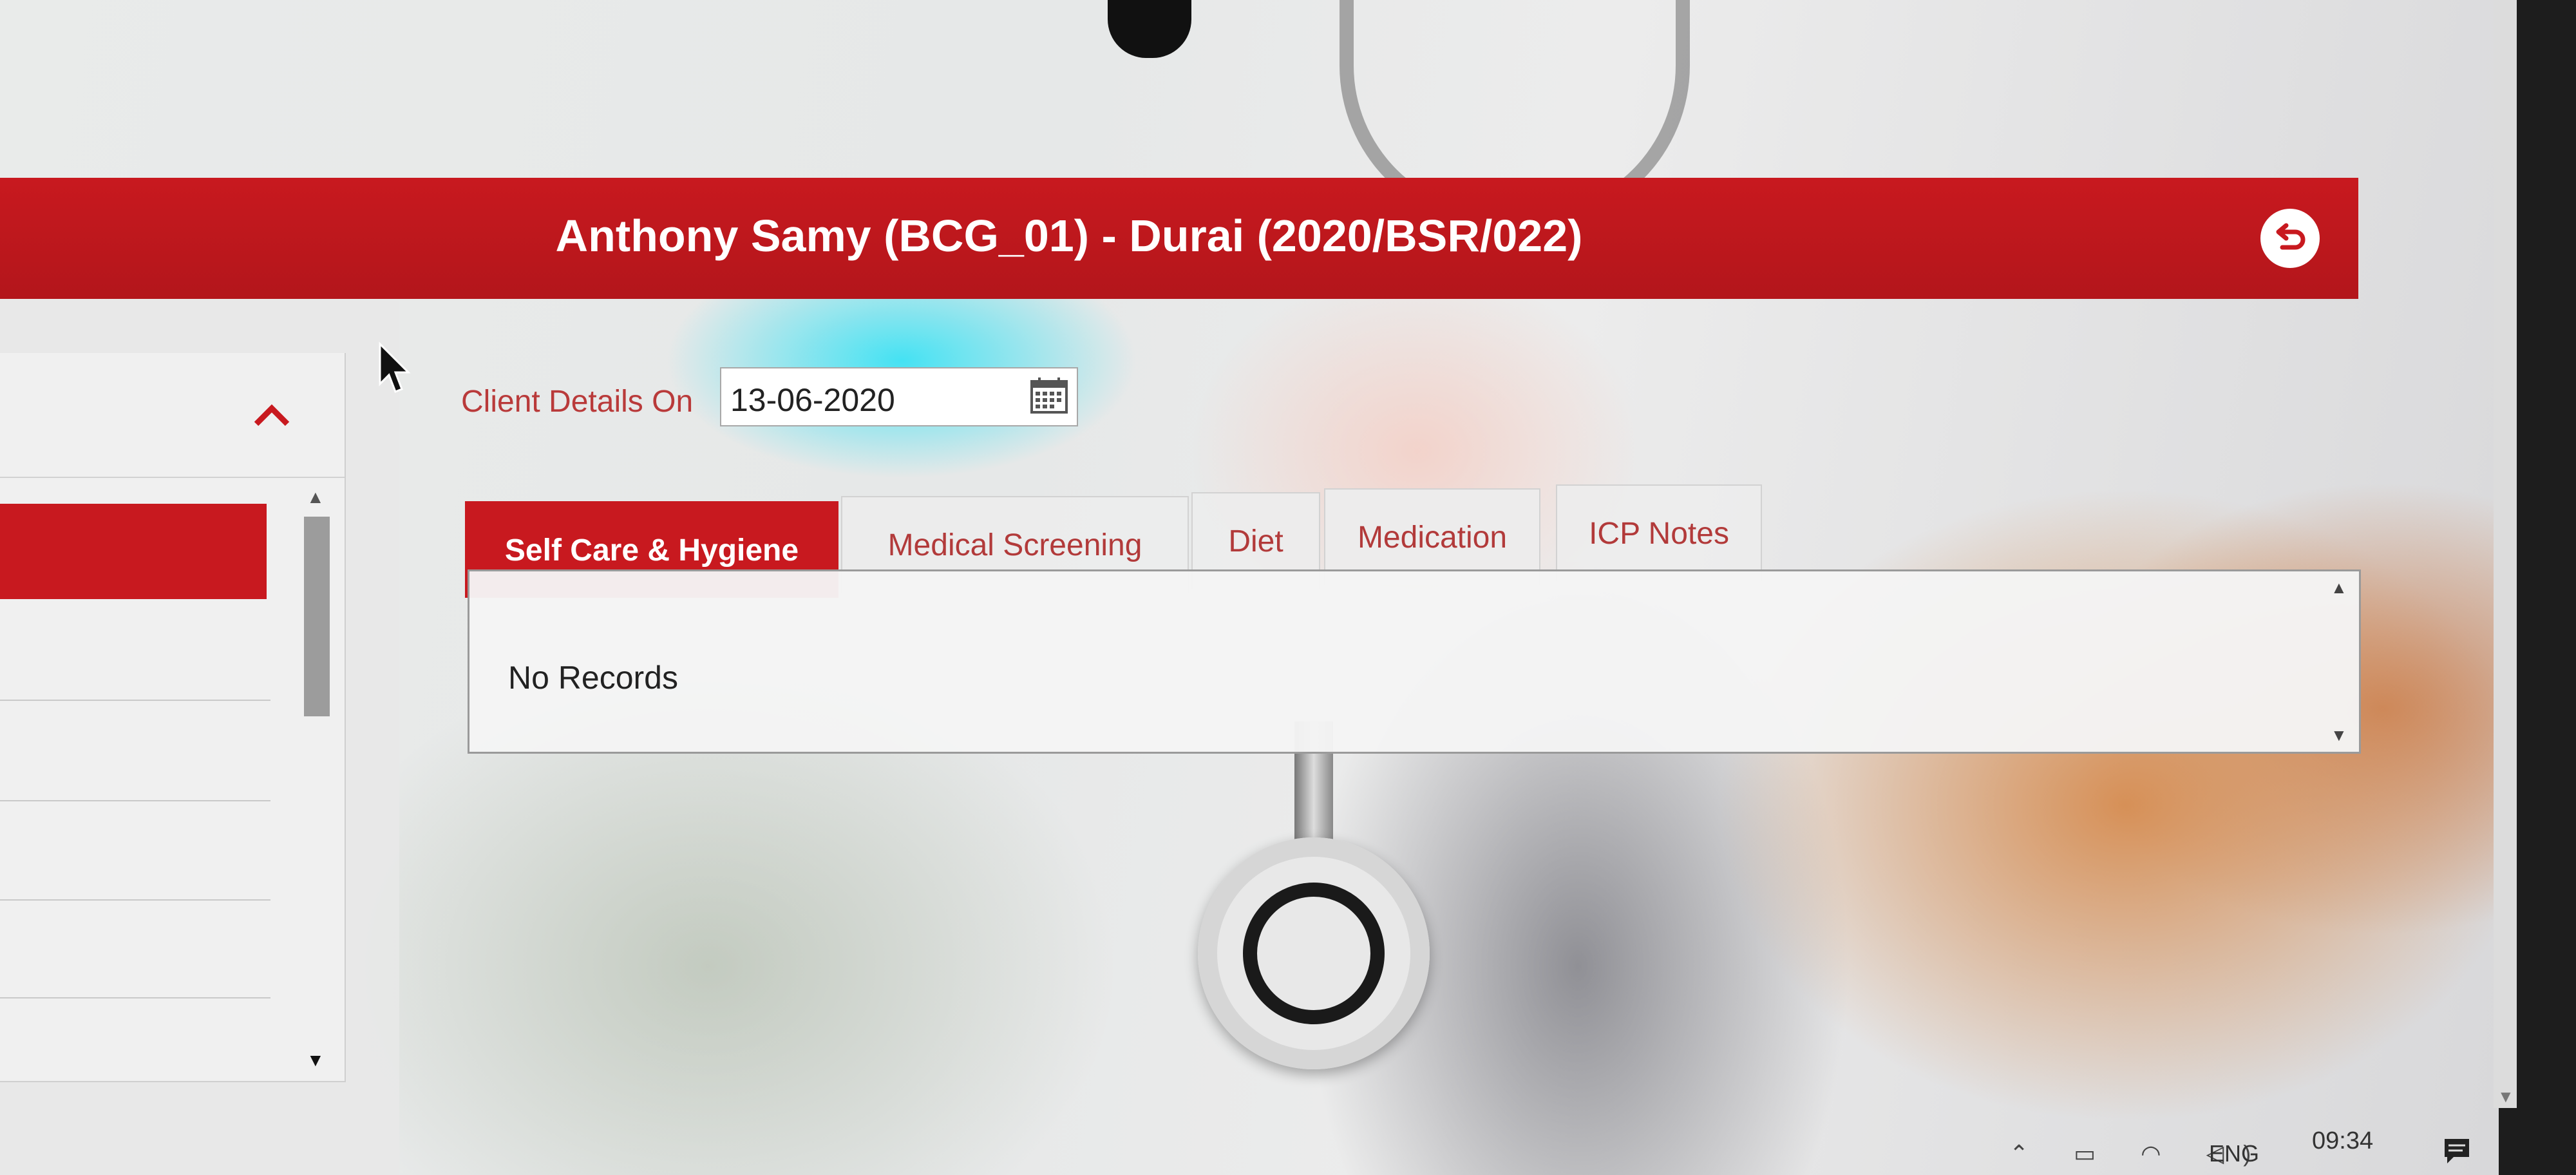 Image resolution: width=2576 pixels, height=1175 pixels. Describe the element at coordinates (813, 400) in the screenshot. I see `date-value: 13-06-2020` at that location.